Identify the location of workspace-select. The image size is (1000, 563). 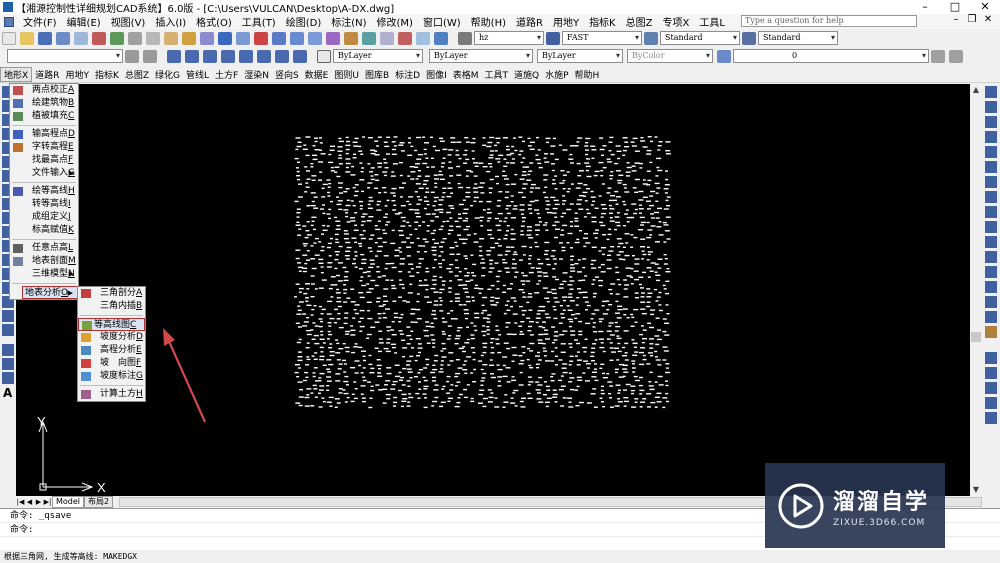
(65, 56).